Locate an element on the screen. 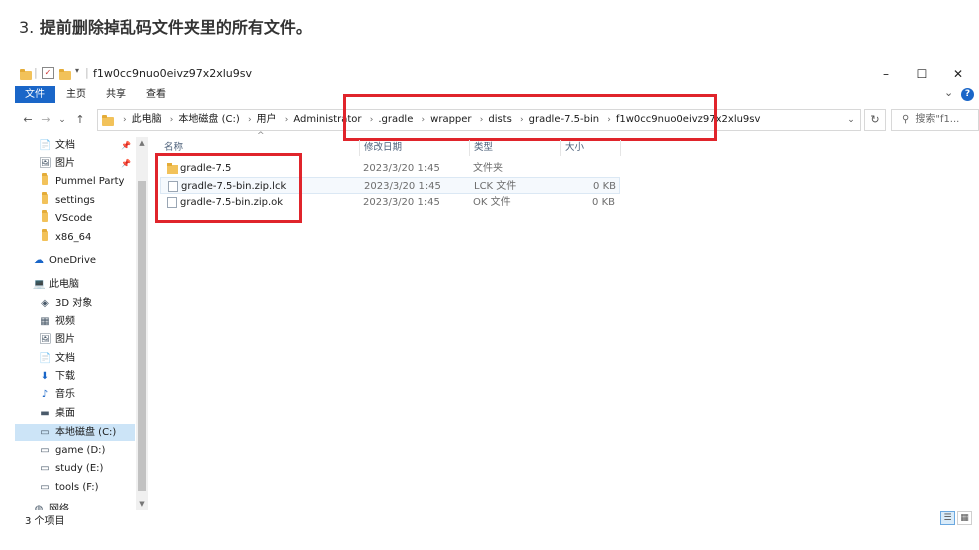  refresh-button: ↻ is located at coordinates (875, 120).